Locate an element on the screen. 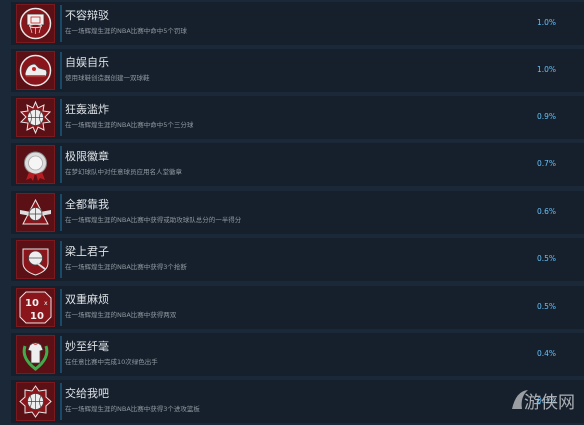 The width and height of the screenshot is (584, 425). achievement-title: 全都靠我 is located at coordinates (87, 204).